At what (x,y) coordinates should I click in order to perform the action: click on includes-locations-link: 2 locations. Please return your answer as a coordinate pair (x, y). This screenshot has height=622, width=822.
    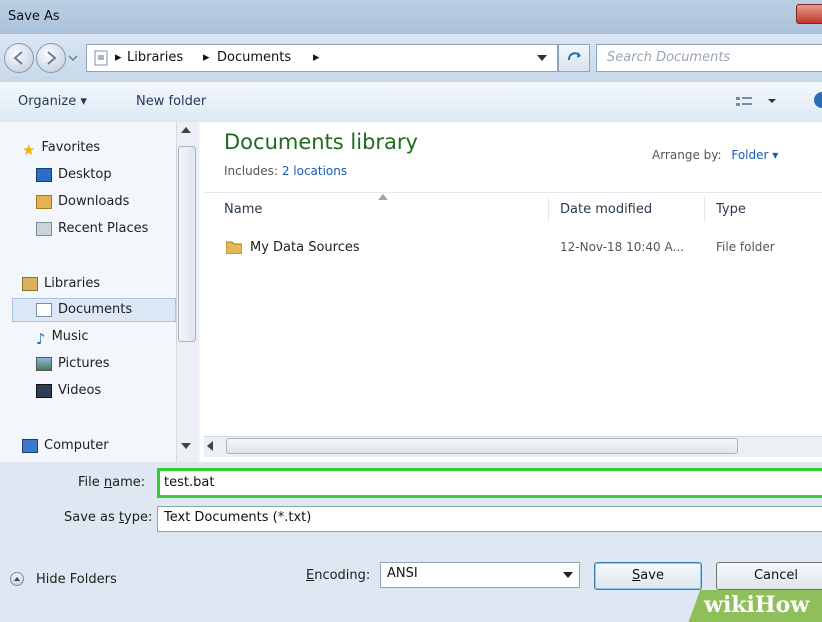
    Looking at the image, I should click on (314, 171).